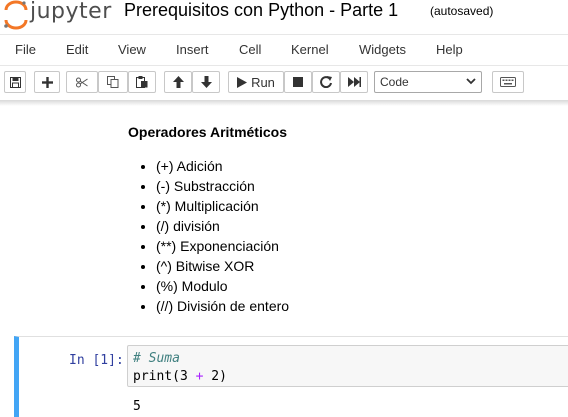 The height and width of the screenshot is (417, 568). Describe the element at coordinates (357, 306) in the screenshot. I see `list-item: (//) División de entero` at that location.